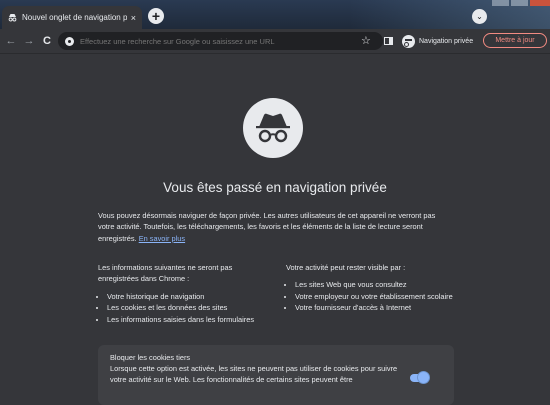 Image resolution: width=550 pixels, height=405 pixels. What do you see at coordinates (156, 16) in the screenshot?
I see `new-tab-button: +` at bounding box center [156, 16].